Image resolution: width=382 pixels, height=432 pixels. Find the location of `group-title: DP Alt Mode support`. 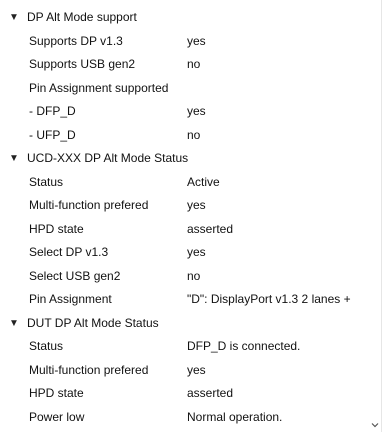

group-title: DP Alt Mode support is located at coordinates (82, 17).